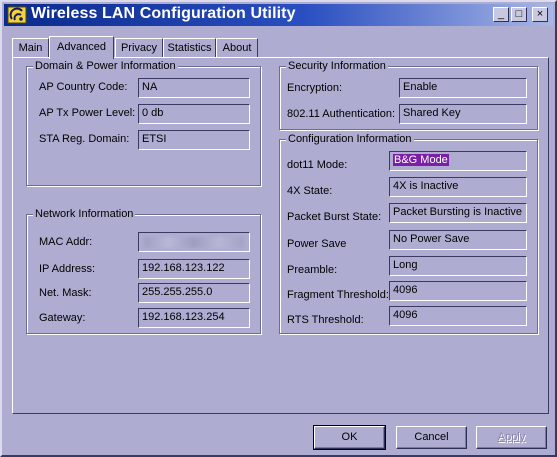  I want to click on auth-label: 802.11 Authentication:, so click(341, 114).